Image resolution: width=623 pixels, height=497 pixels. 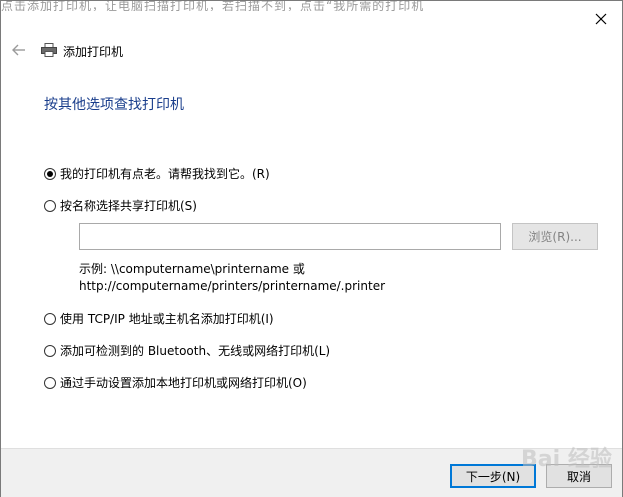 I want to click on dialog-footer: 下一步(N) 取消, so click(x=311, y=472).